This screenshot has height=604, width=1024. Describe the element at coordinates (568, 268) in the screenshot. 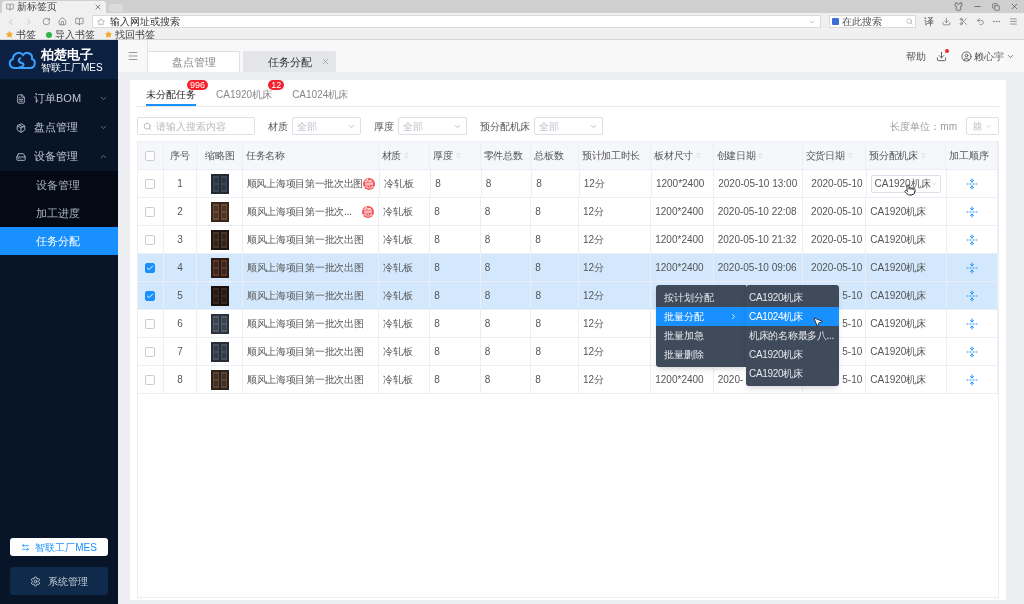

I see `table-row: 4 顺风上海项目第一批次出图 冷轧板 8 8 8 12分 1200*2400 2020-05-10 09:06 2020-05-10 CA1920机床` at that location.